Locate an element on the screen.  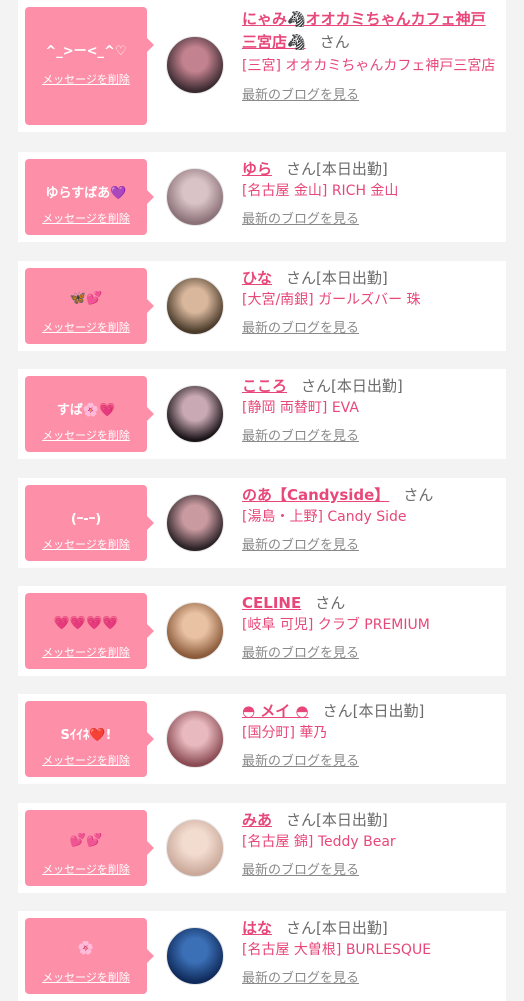
message-bubble: ゆらすばあ💜 メッセージを削除 is located at coordinates (89, 197).